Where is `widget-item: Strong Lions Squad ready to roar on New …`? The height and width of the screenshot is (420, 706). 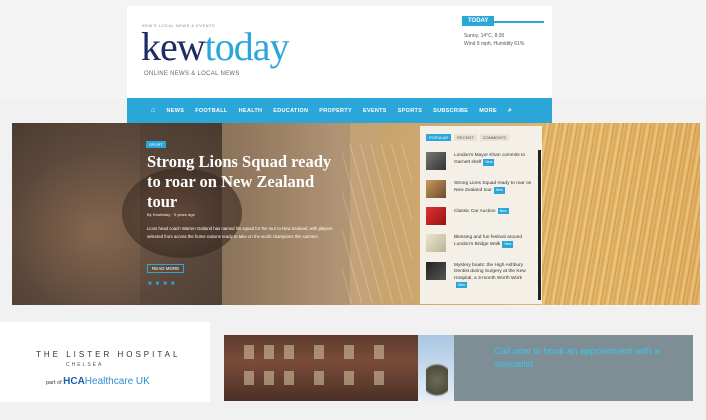
widget-item: Strong Lions Squad ready to roar on New … is located at coordinates (481, 191).